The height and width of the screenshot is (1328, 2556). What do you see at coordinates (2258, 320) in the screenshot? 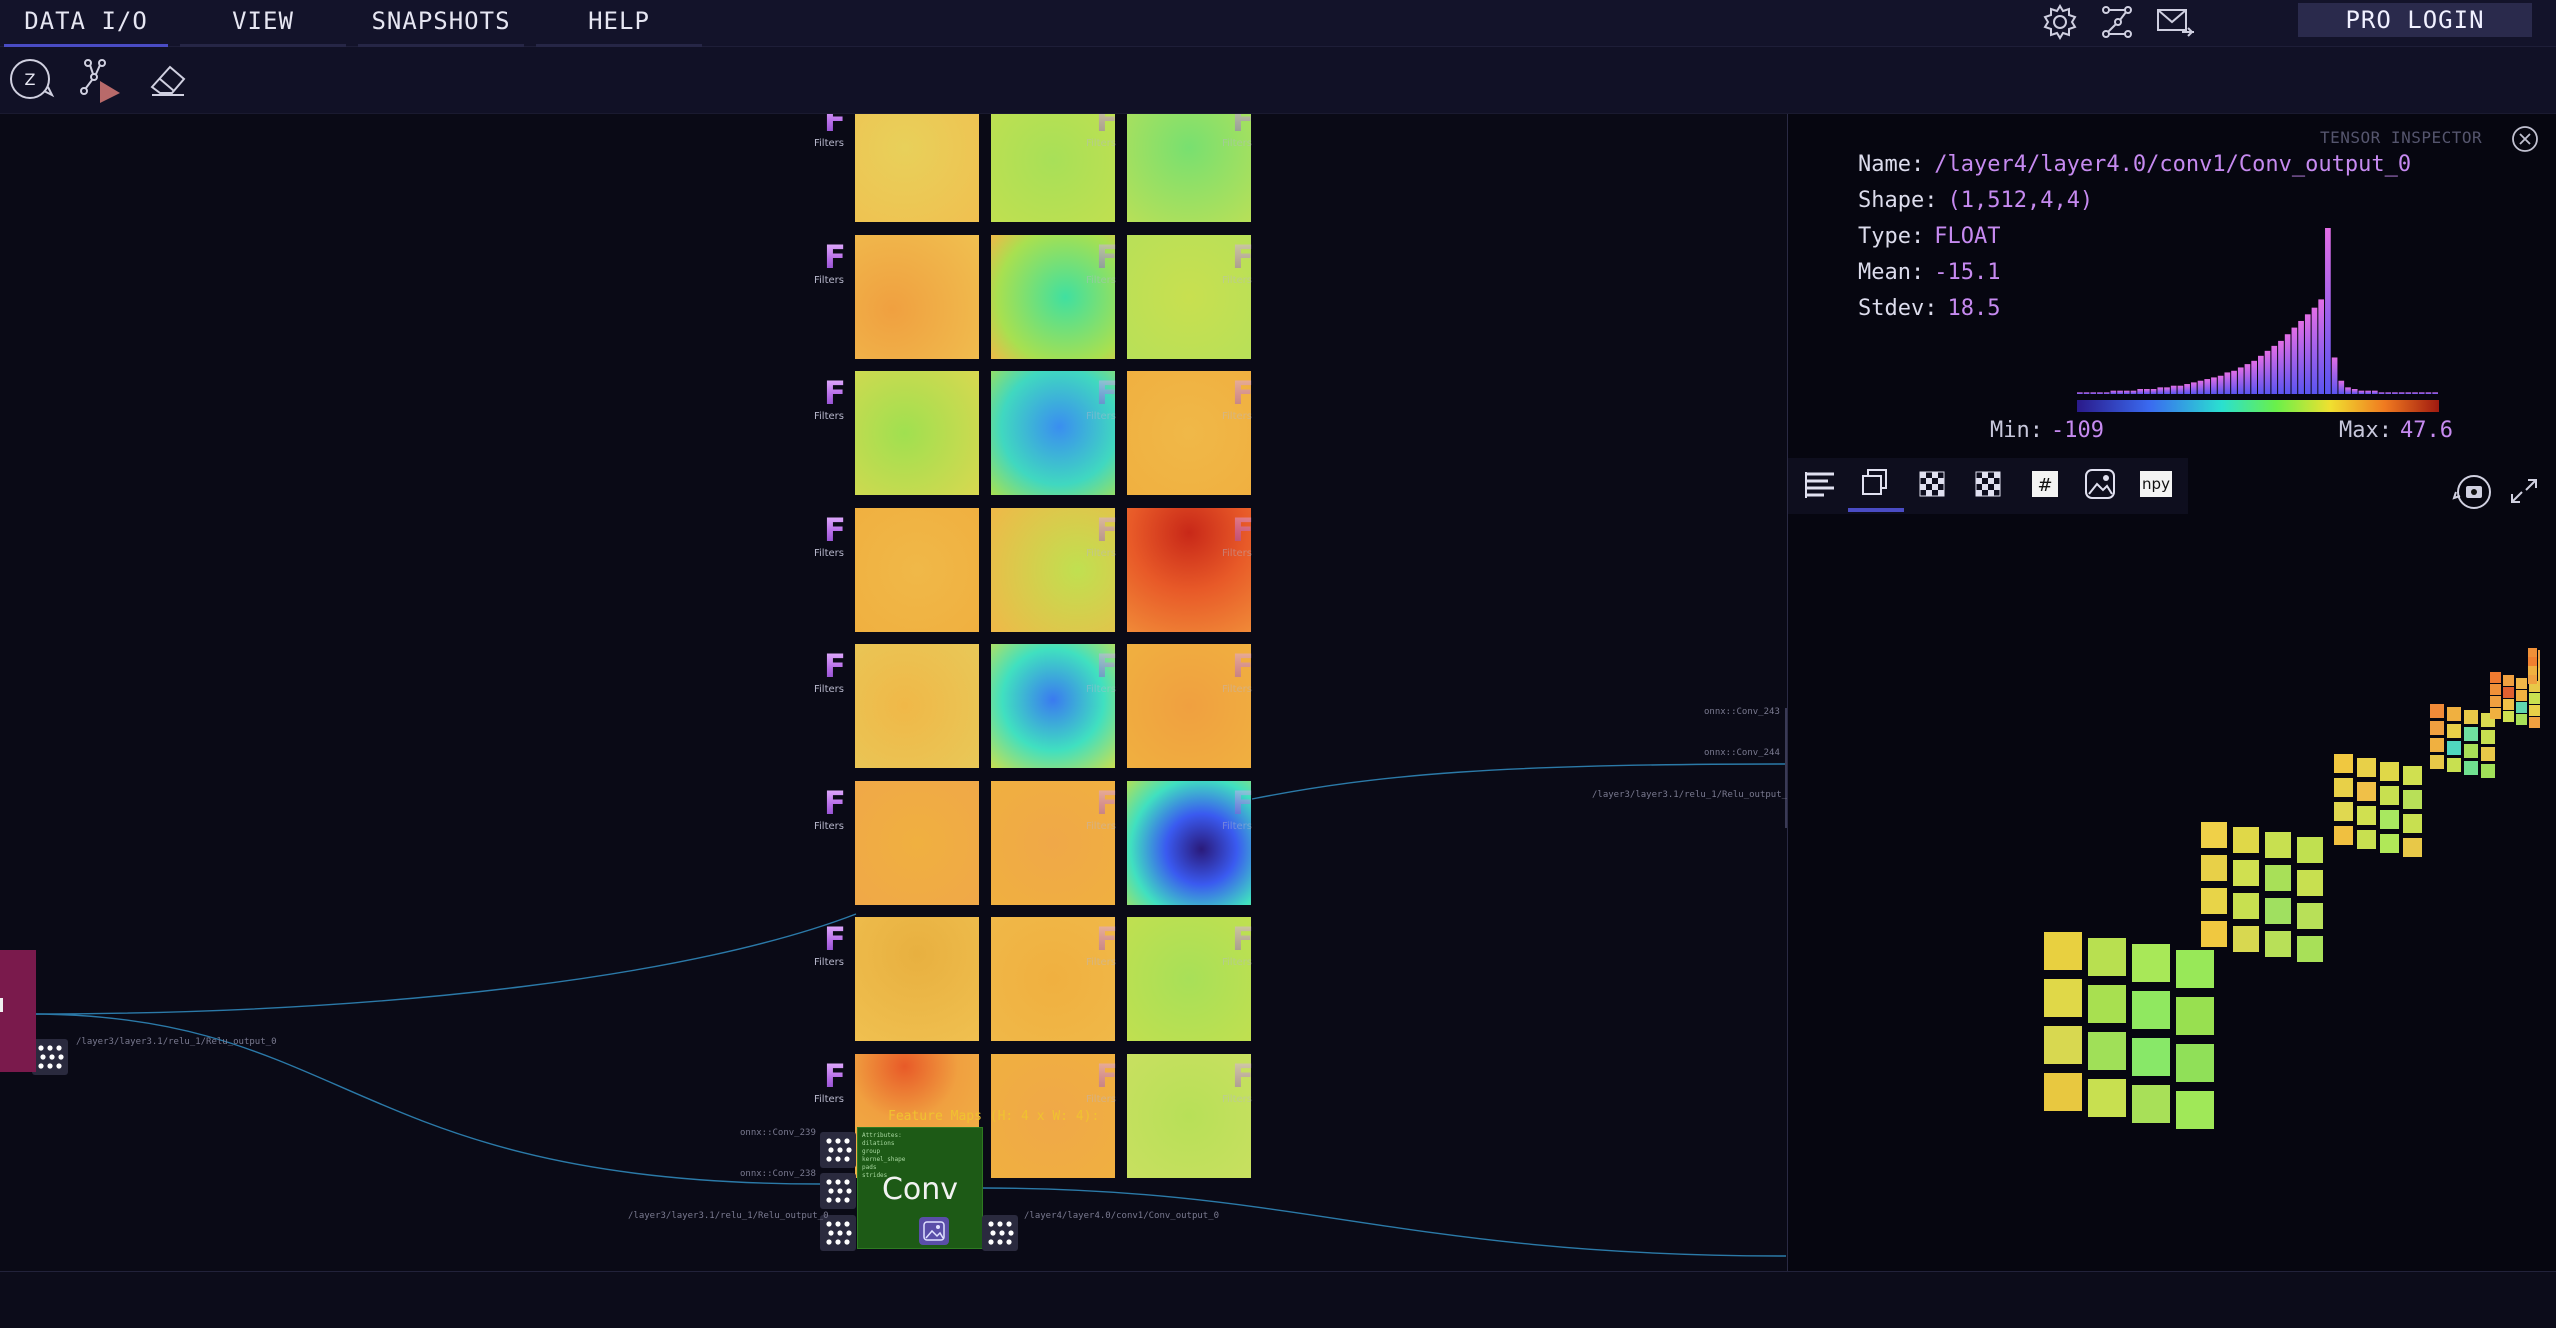
I see `value-histogram` at bounding box center [2258, 320].